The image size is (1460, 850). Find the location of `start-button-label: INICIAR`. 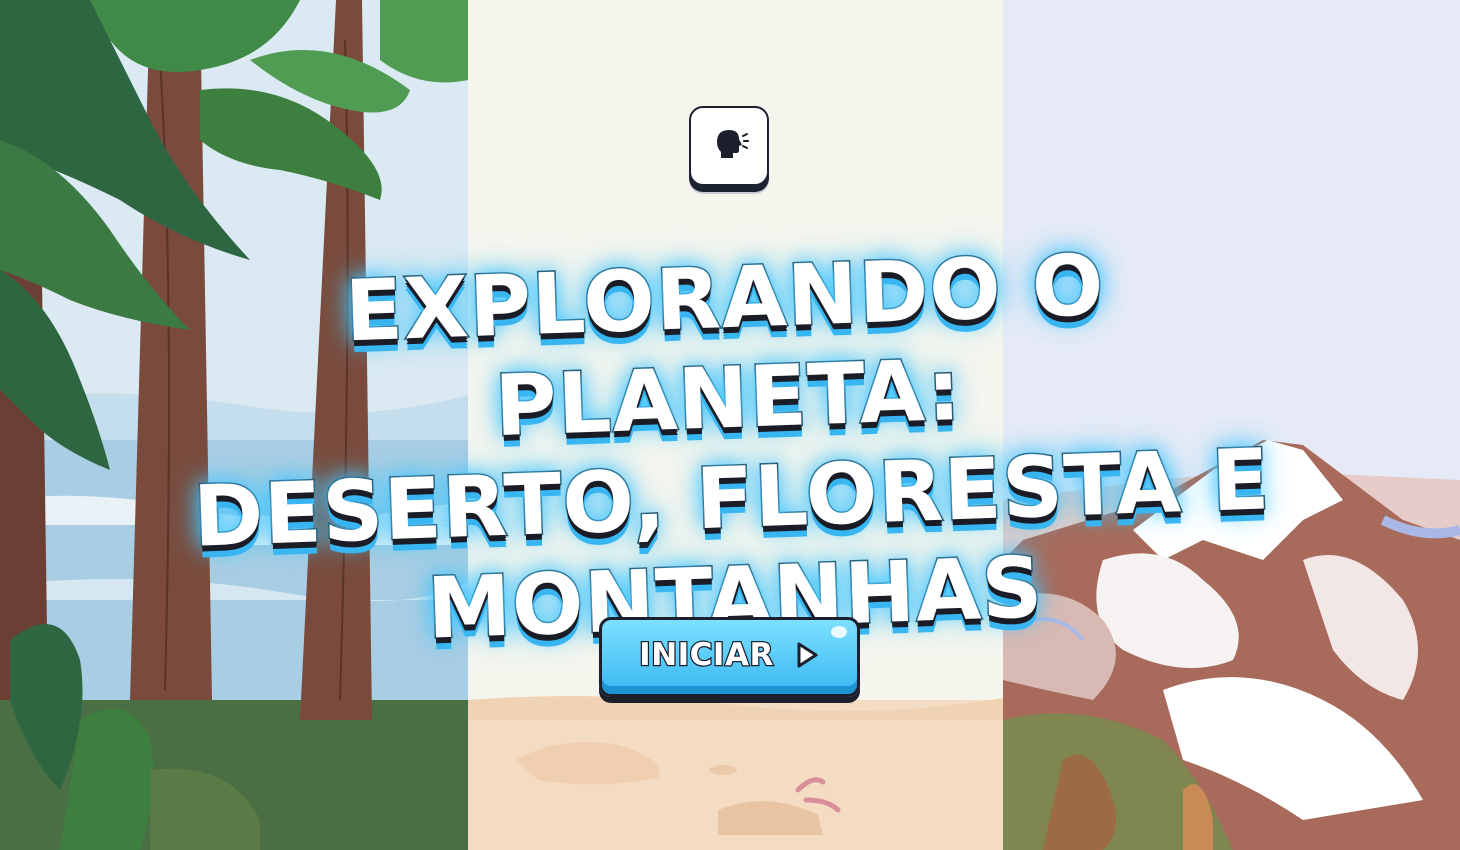

start-button-label: INICIAR is located at coordinates (706, 655).